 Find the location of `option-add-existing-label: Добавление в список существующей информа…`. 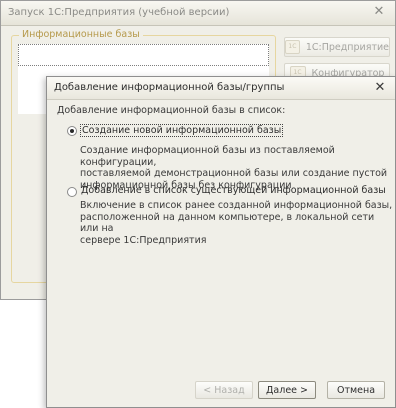

option-add-existing-label: Добавление в список существующей информа… is located at coordinates (233, 190).